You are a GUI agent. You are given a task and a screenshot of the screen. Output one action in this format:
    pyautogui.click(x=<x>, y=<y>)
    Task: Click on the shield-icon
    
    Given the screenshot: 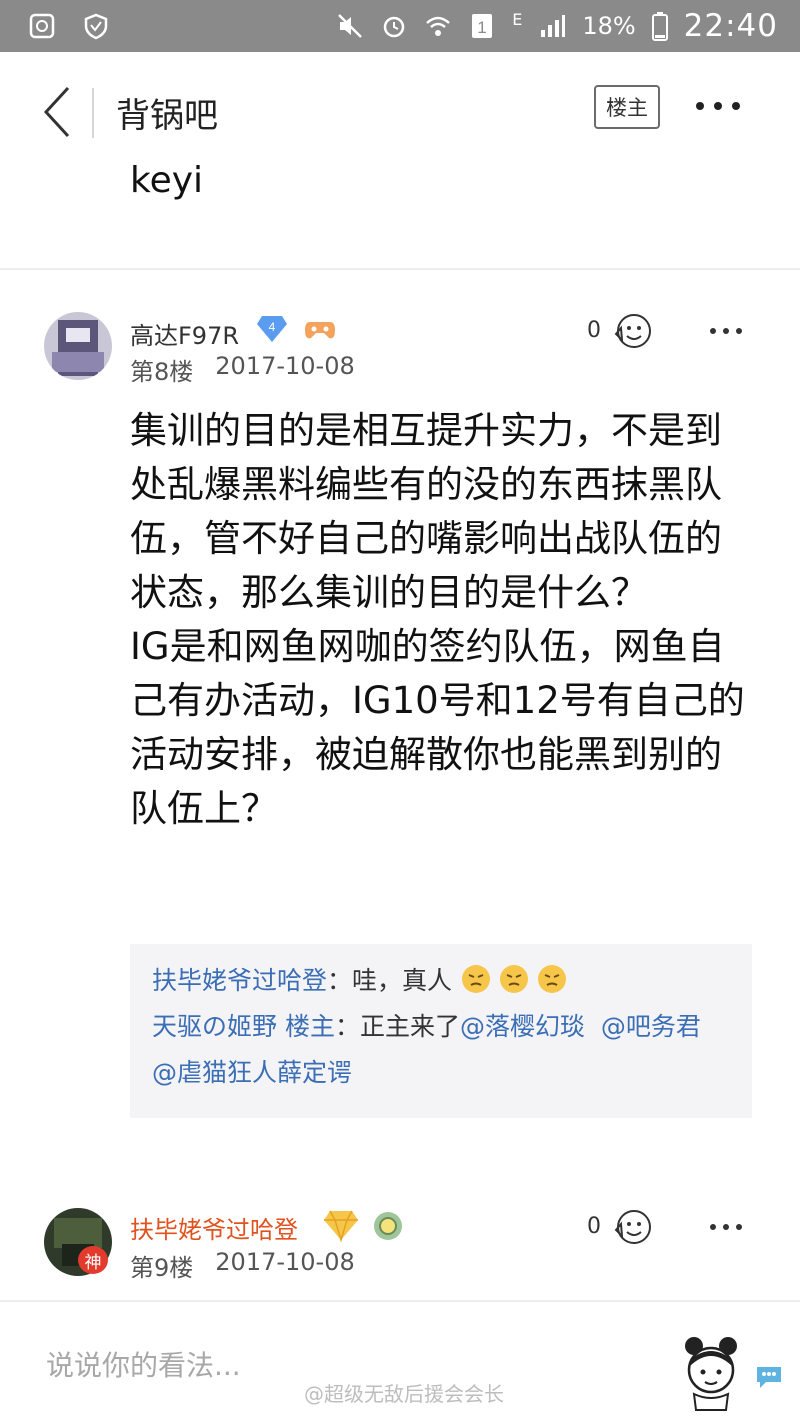 What is the action you would take?
    pyautogui.click(x=96, y=26)
    